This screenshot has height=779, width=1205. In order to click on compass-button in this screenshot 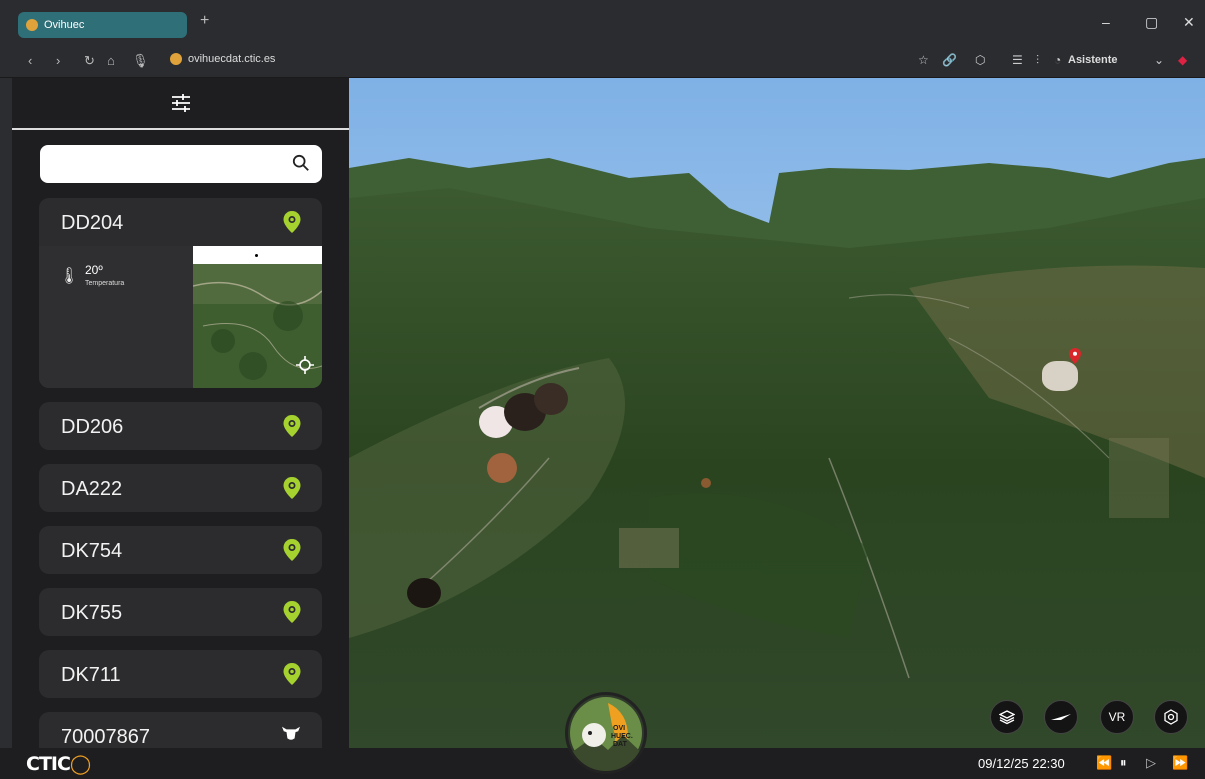, I will do `click(1061, 717)`.